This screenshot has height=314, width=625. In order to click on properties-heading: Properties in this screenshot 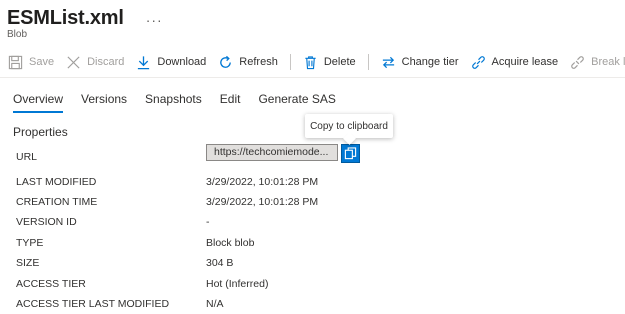, I will do `click(40, 132)`.